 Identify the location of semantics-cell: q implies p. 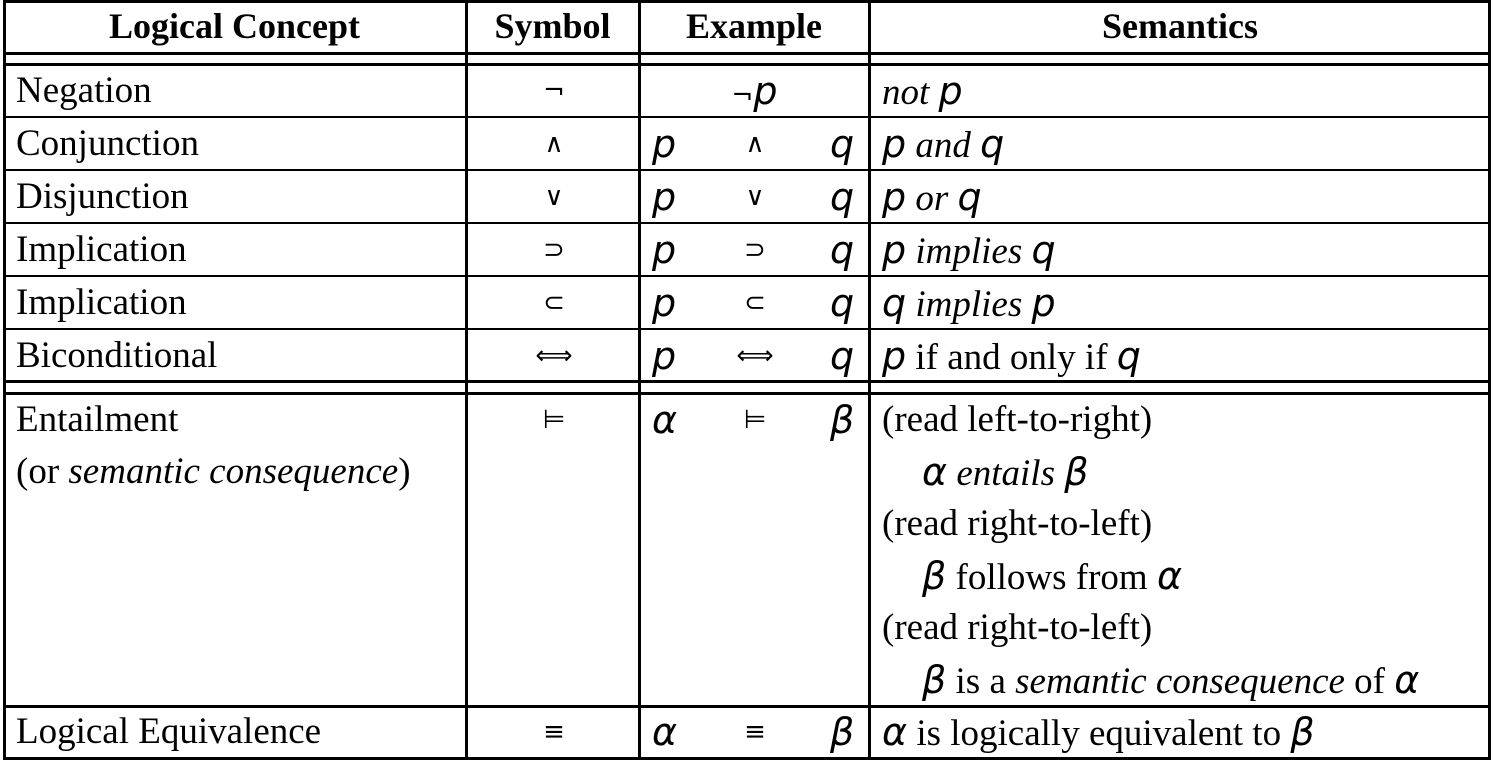
(969, 304).